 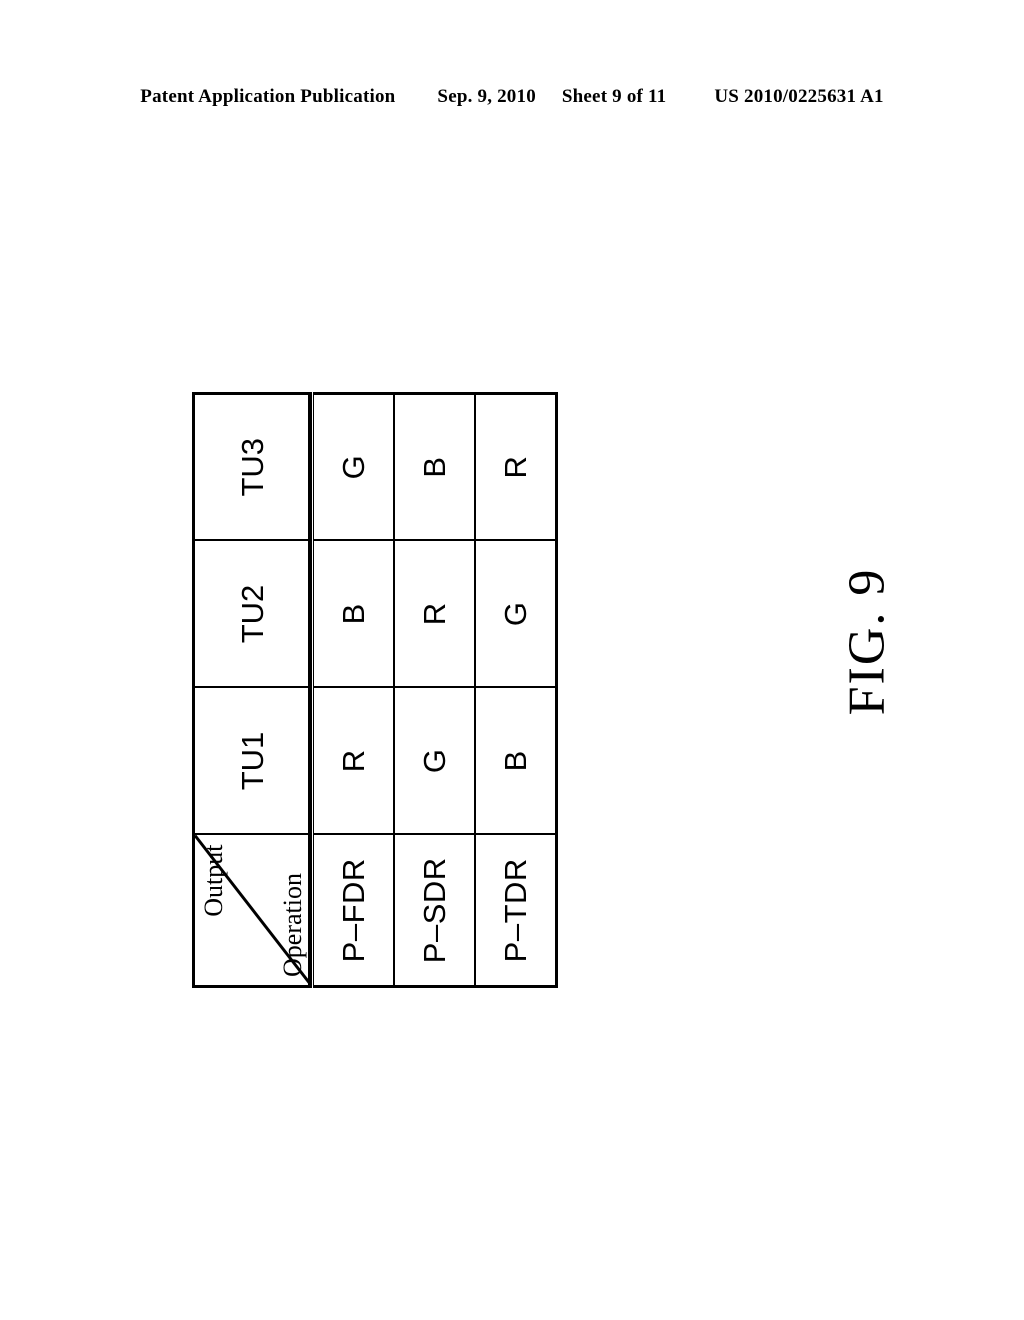 I want to click on figure-caption: FIG. 9, so click(x=867, y=641).